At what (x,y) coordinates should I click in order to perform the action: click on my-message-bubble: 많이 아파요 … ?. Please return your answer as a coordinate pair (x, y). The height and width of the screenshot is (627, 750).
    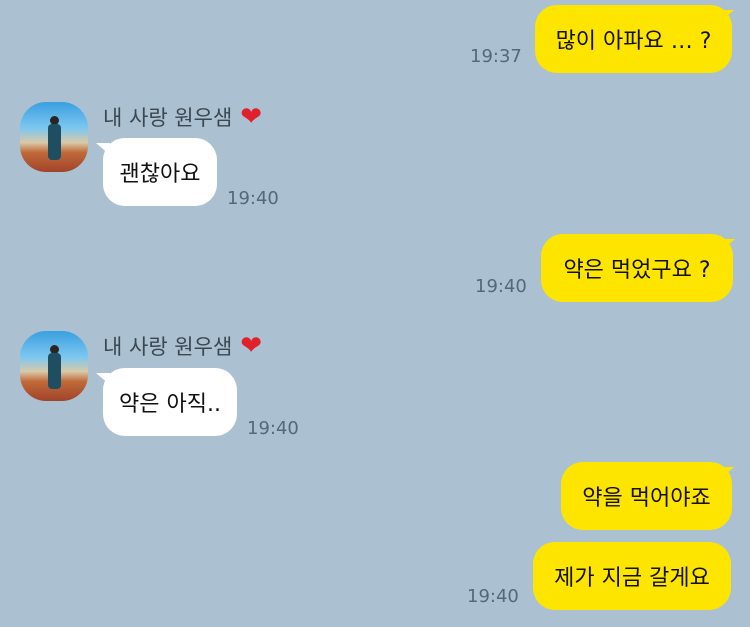
    Looking at the image, I should click on (633, 39).